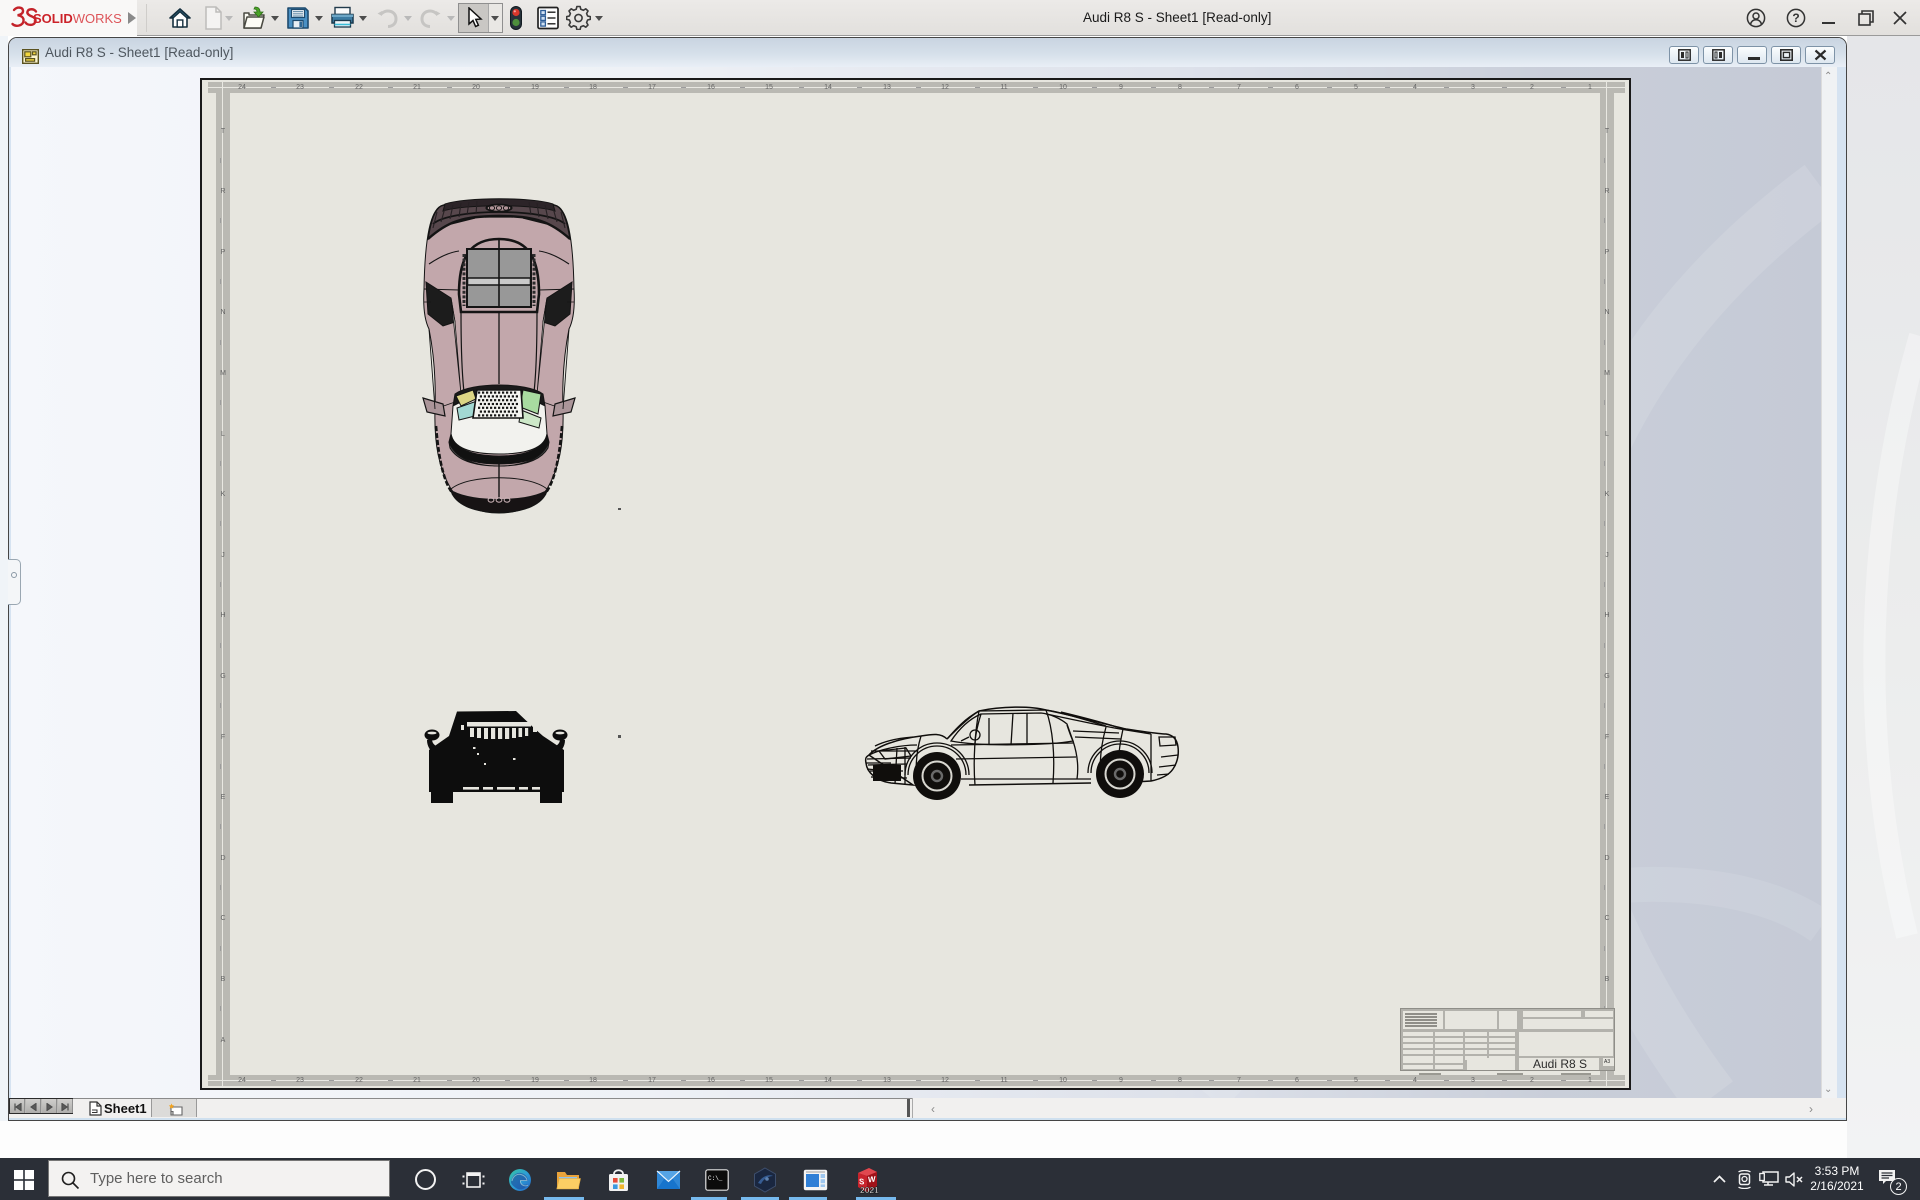  What do you see at coordinates (872, 1180) in the screenshot?
I see `svg-text: W` at bounding box center [872, 1180].